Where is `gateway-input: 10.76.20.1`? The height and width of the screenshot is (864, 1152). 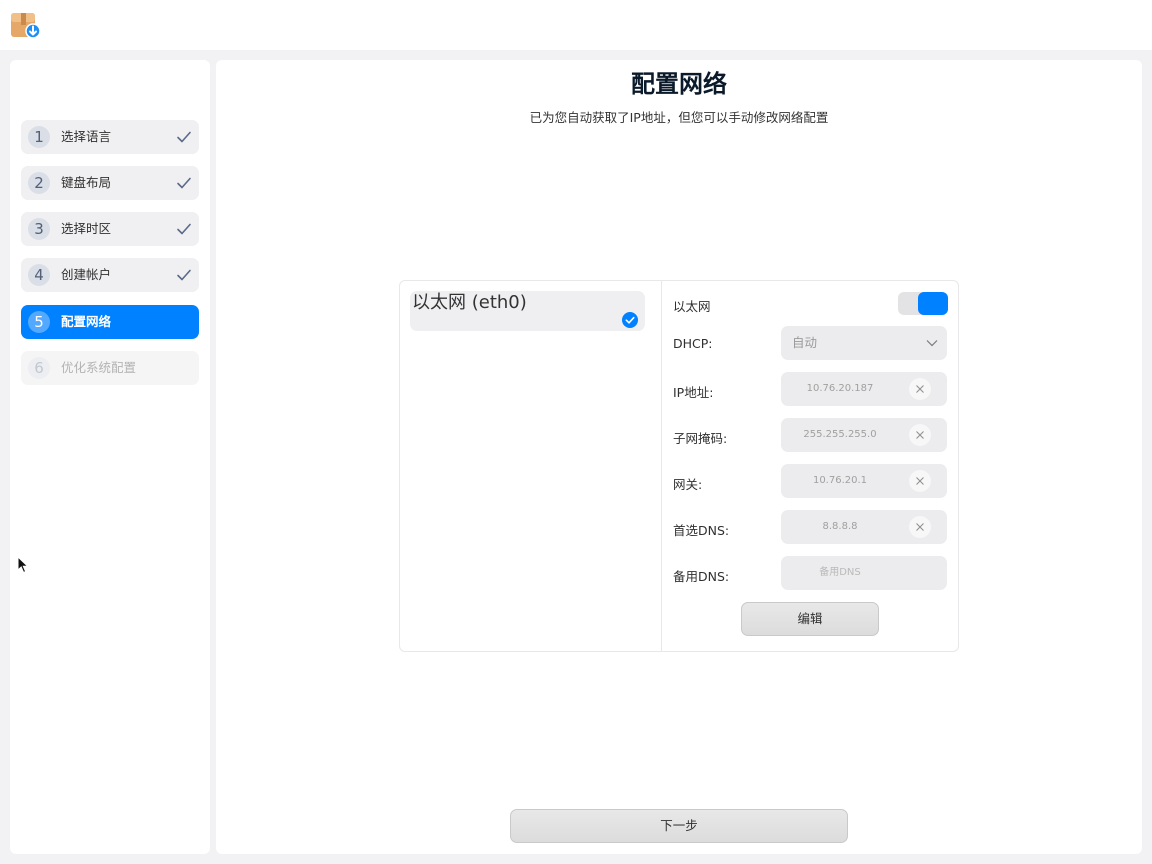 gateway-input: 10.76.20.1 is located at coordinates (864, 481).